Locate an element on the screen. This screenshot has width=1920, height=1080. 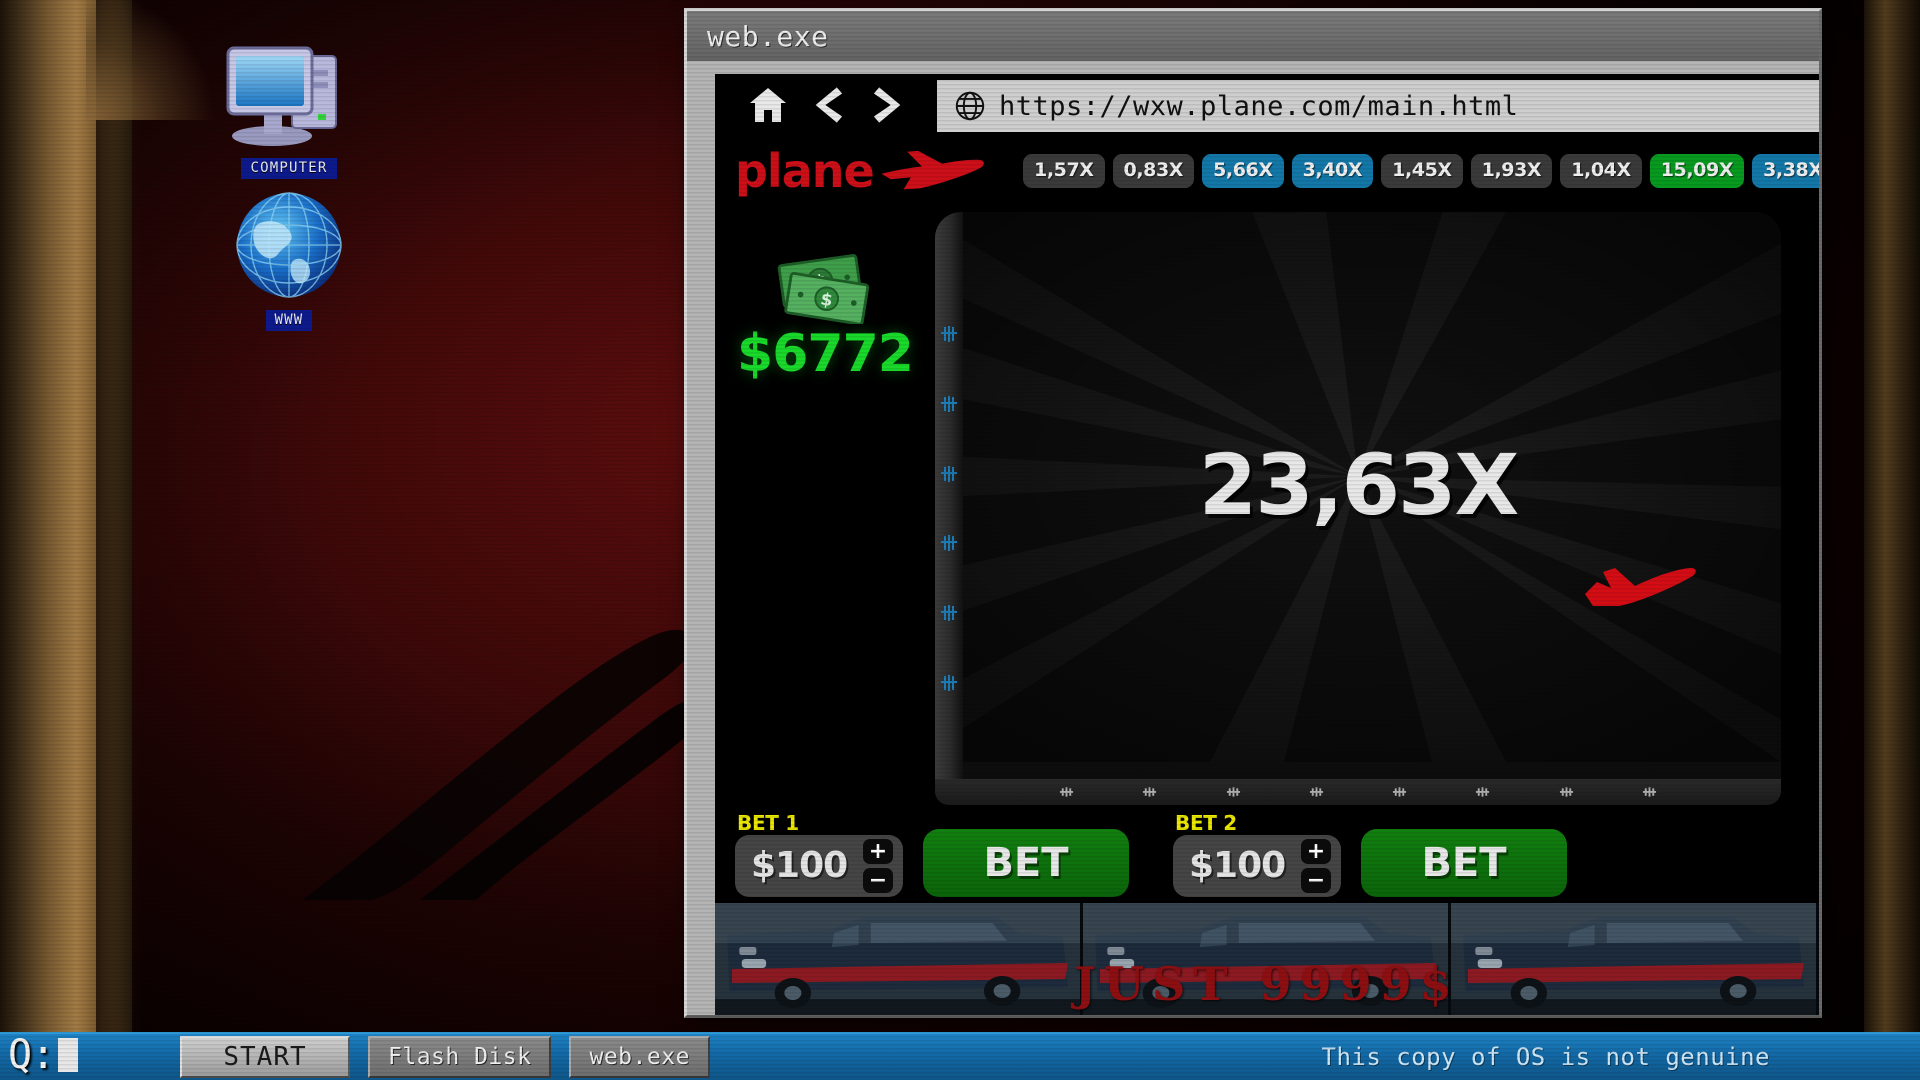
balance-panel: $ $ $6772 is located at coordinates (825, 503).